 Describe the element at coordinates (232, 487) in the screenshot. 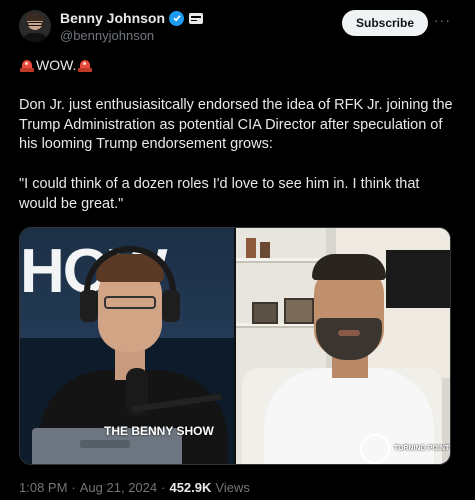

I see `views-label: Views` at that location.